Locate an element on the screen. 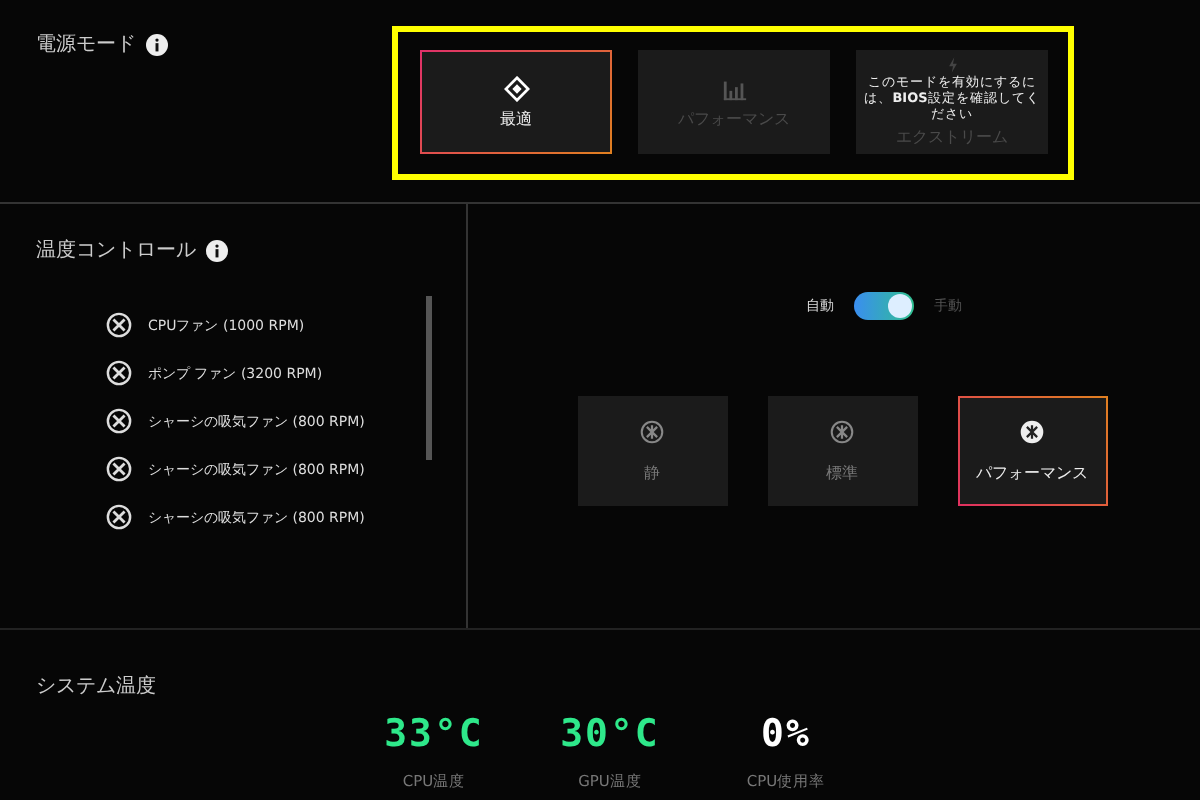 The width and height of the screenshot is (1200, 800). section-title: 電源モード is located at coordinates (86, 45).